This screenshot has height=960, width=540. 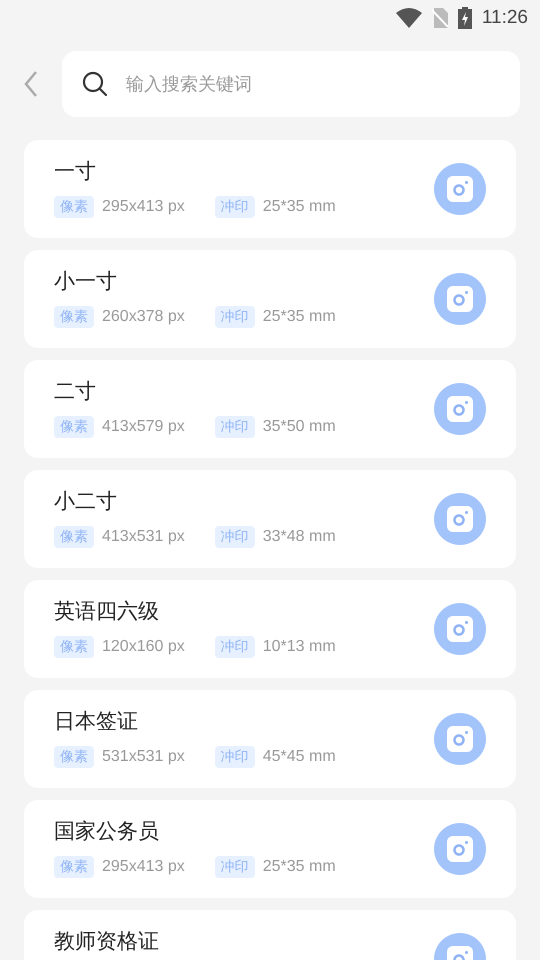 What do you see at coordinates (505, 18) in the screenshot?
I see `status-time: 11:26` at bounding box center [505, 18].